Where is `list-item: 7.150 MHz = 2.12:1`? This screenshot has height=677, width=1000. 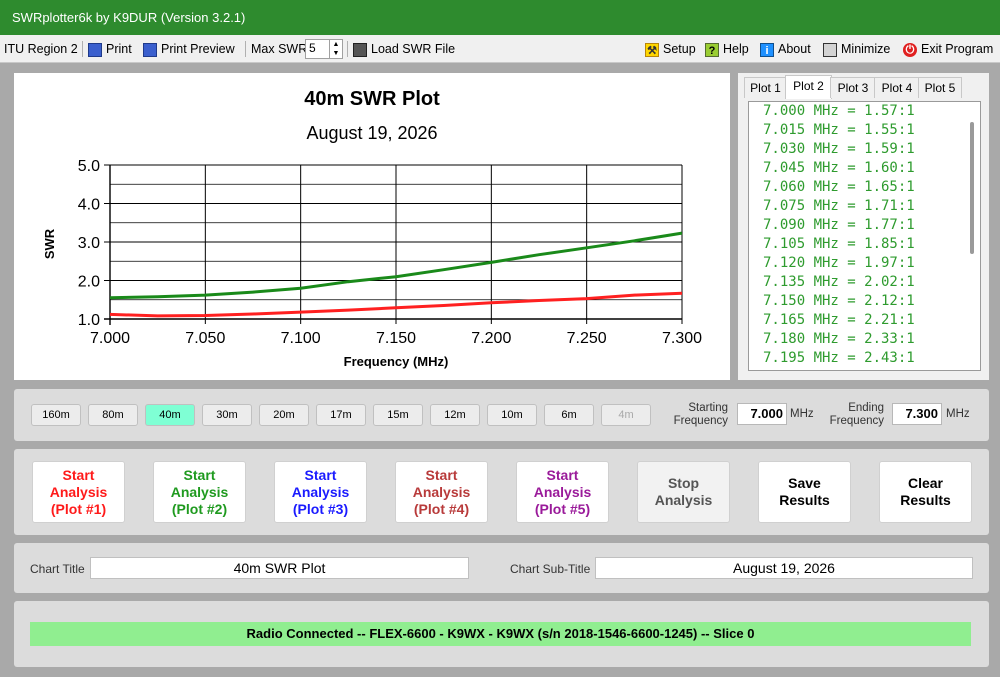 list-item: 7.150 MHz = 2.12:1 is located at coordinates (864, 301).